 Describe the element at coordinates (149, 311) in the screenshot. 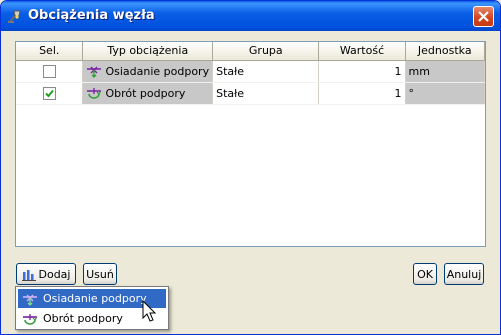

I see `mouse-pointer-icon` at that location.